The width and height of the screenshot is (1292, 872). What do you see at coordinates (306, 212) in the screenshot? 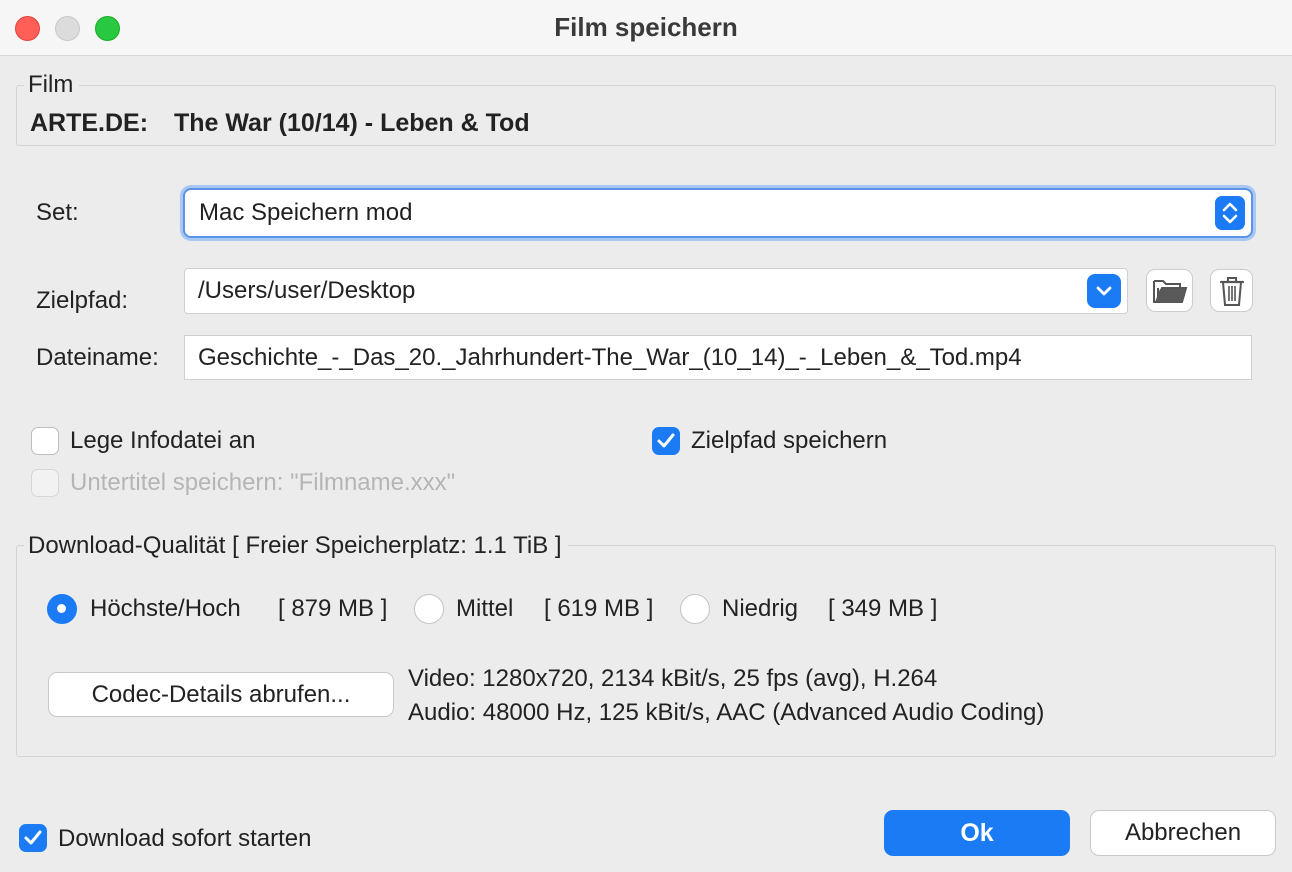
I see `set-select-value: Mac Speichern mod` at bounding box center [306, 212].